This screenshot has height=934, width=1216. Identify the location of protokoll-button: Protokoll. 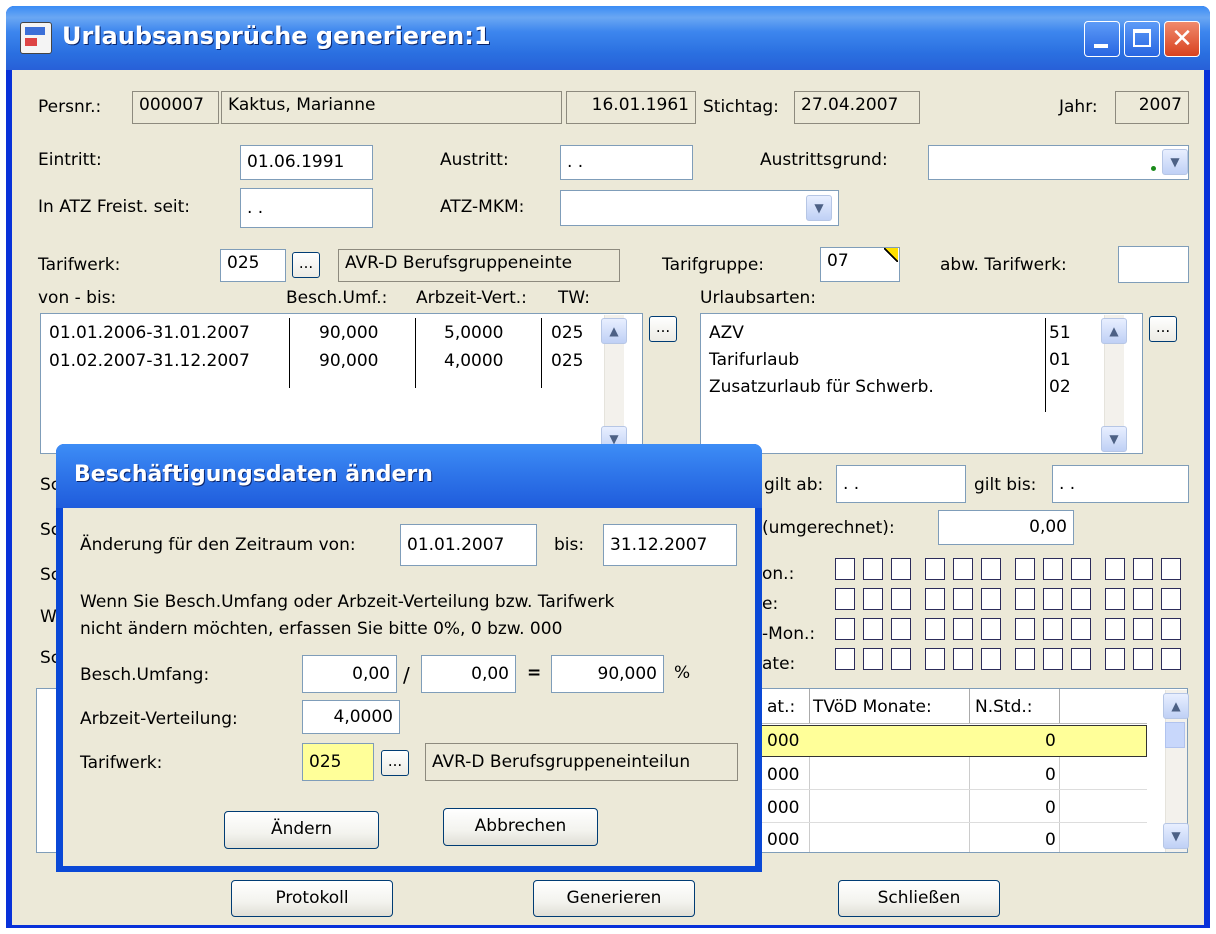
(312, 898).